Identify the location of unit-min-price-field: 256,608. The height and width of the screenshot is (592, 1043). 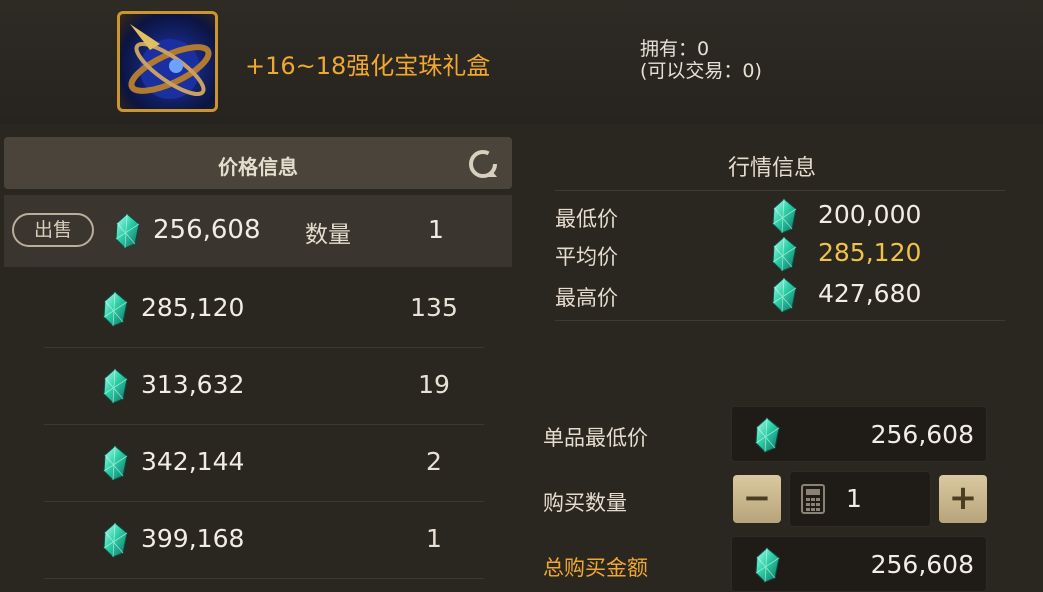
(859, 434).